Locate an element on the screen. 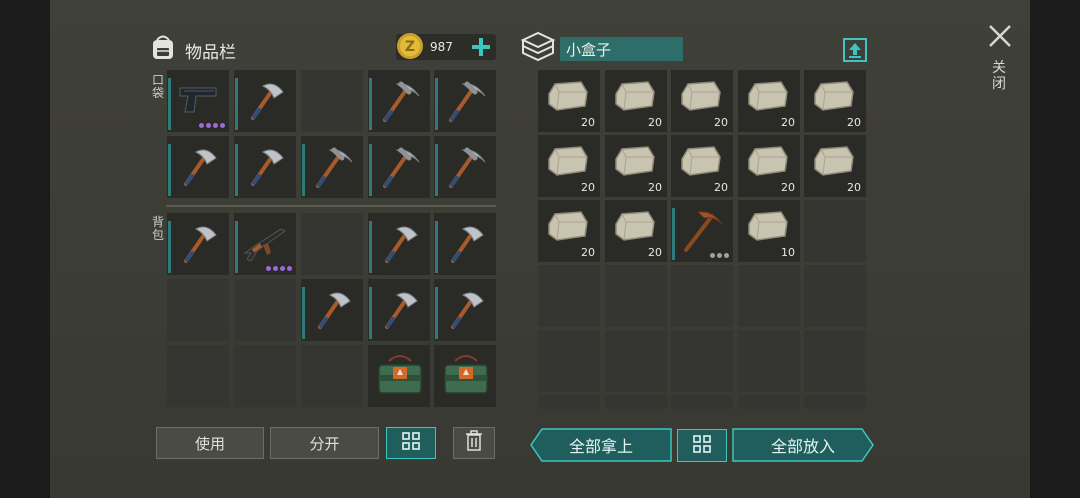 This screenshot has width=1080, height=498. sort-container-button is located at coordinates (702, 445).